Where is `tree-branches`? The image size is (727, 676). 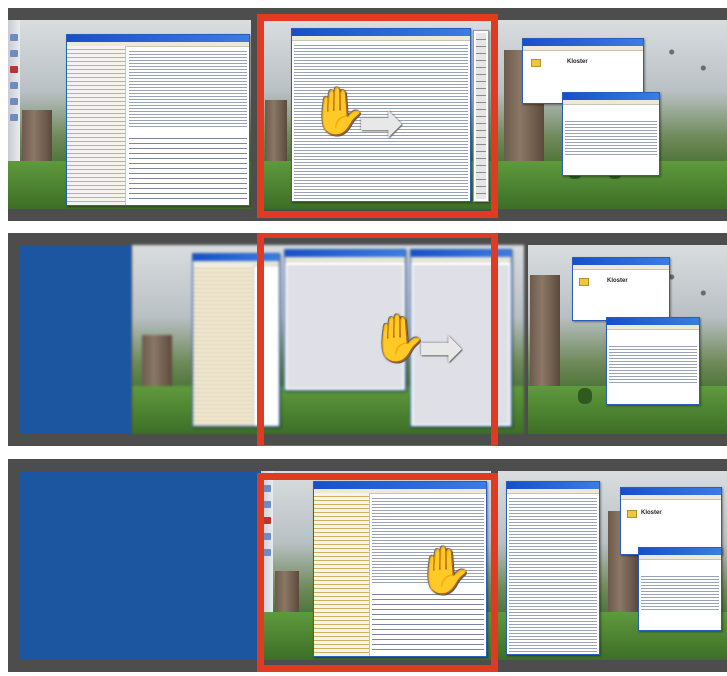
tree-branches is located at coordinates (687, 60).